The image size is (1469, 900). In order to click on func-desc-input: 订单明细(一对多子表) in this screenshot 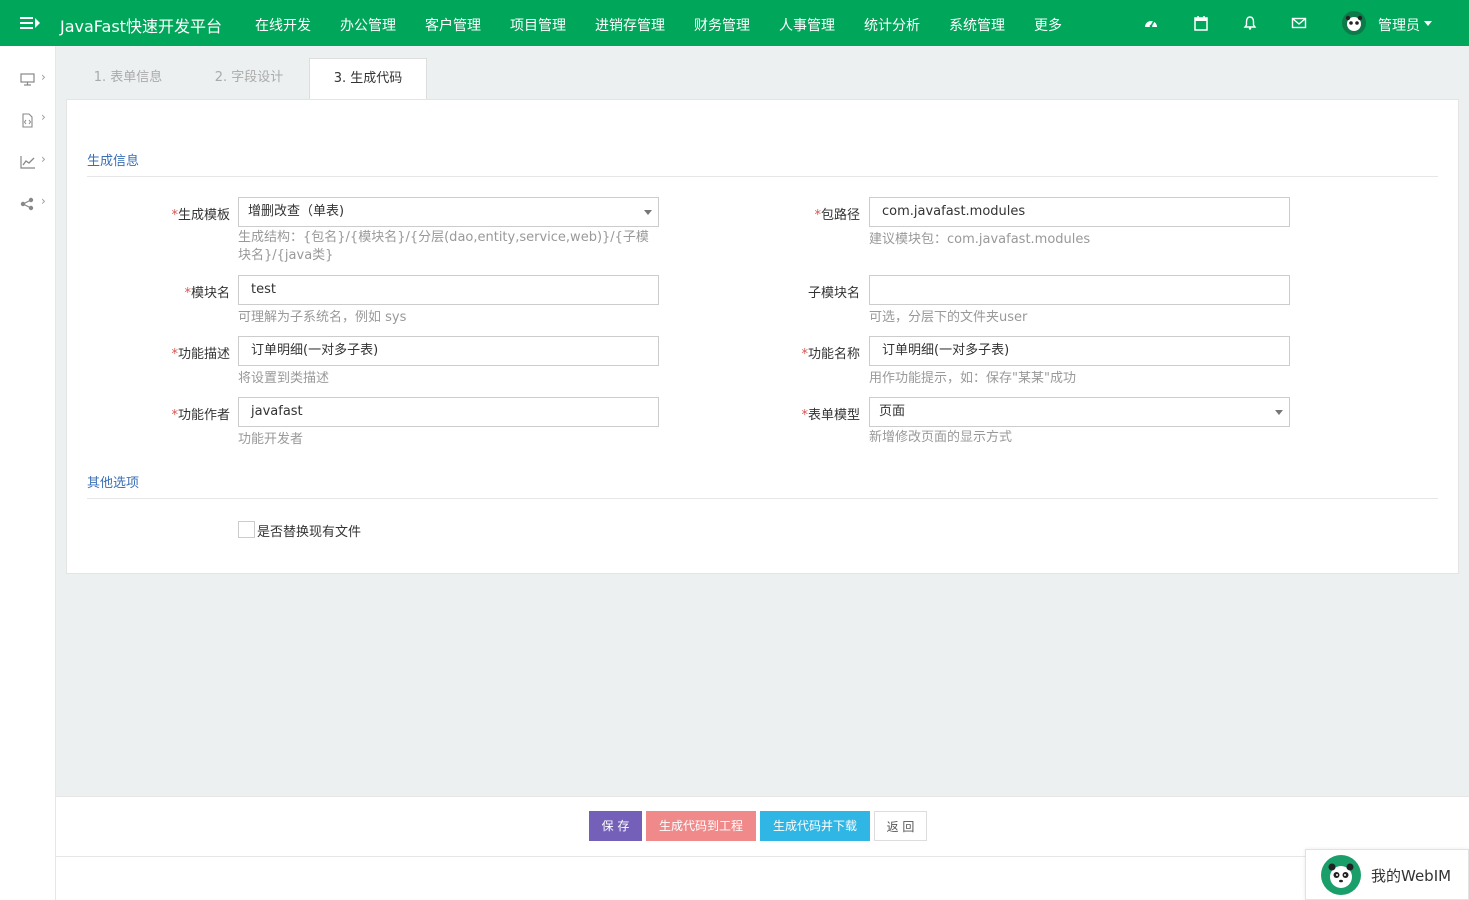, I will do `click(448, 351)`.